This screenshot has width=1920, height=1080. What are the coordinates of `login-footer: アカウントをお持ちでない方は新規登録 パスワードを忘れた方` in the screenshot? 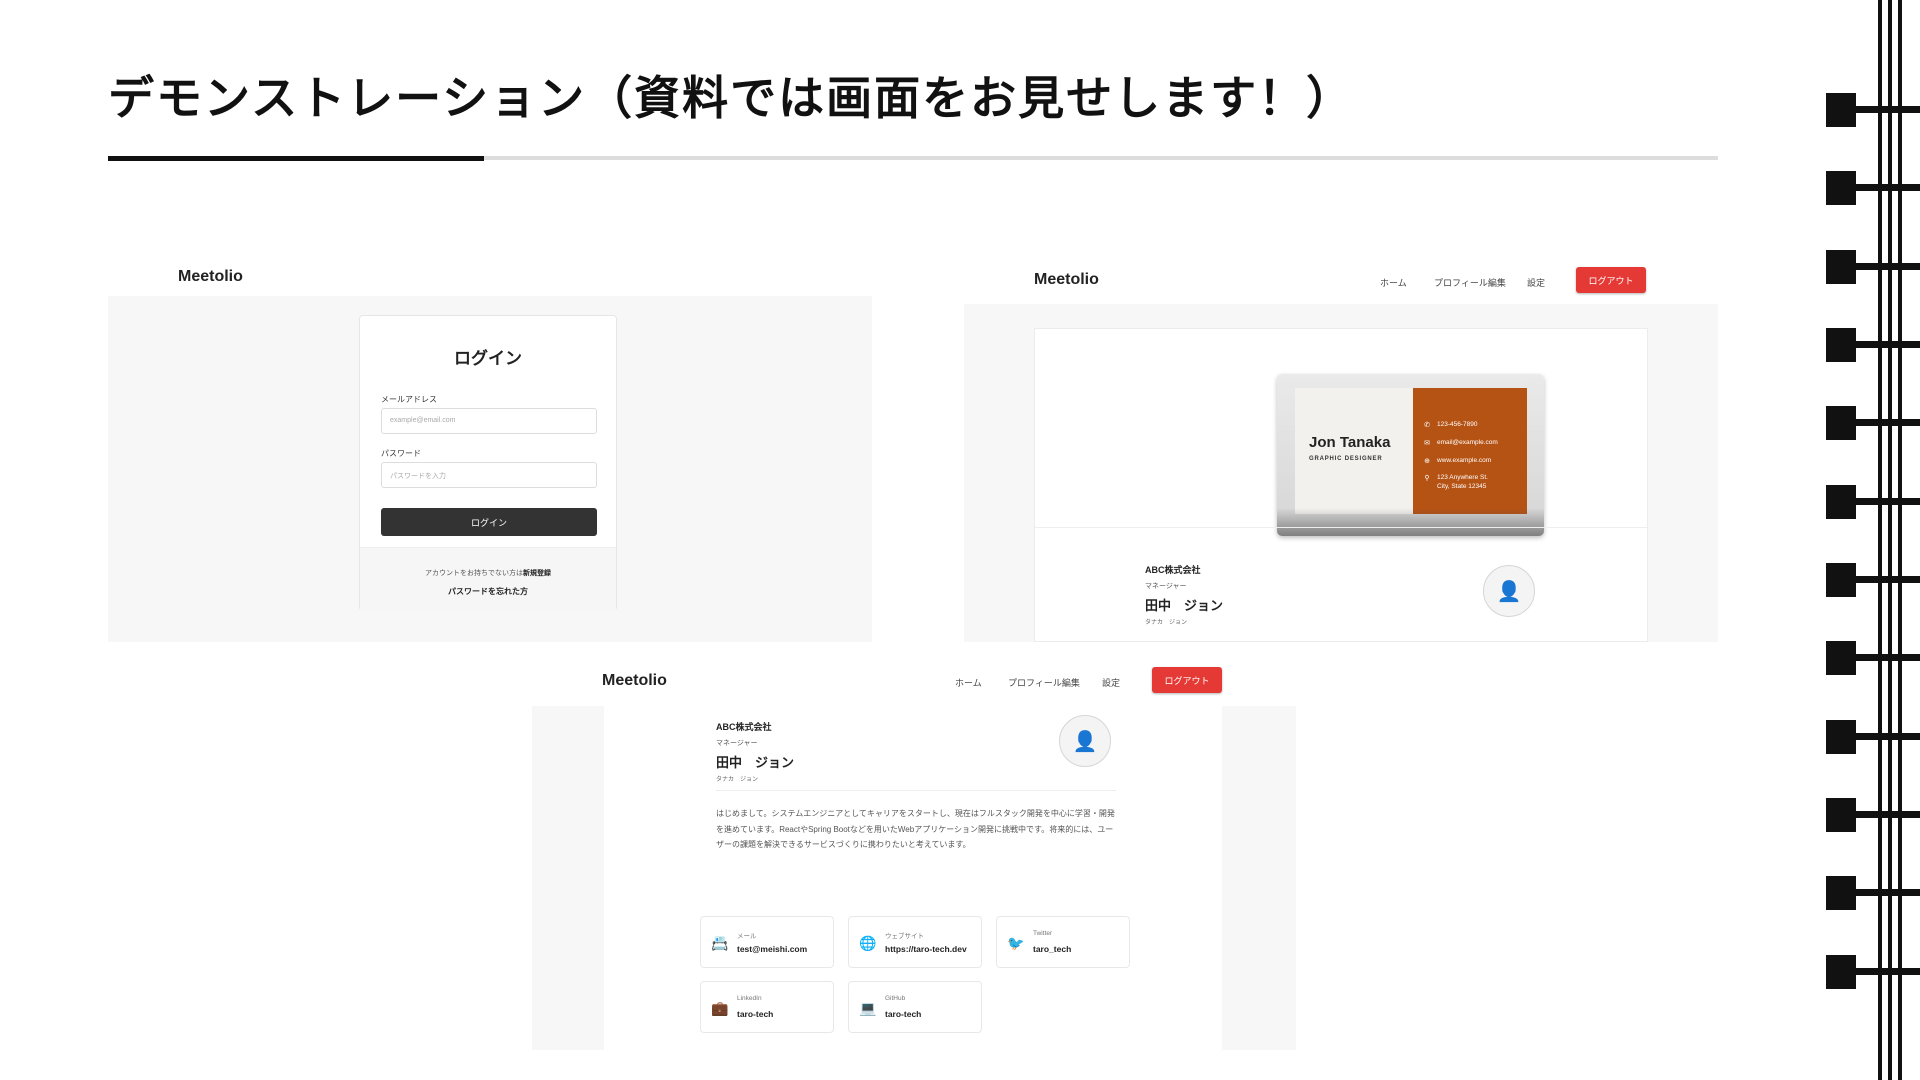 It's located at (488, 579).